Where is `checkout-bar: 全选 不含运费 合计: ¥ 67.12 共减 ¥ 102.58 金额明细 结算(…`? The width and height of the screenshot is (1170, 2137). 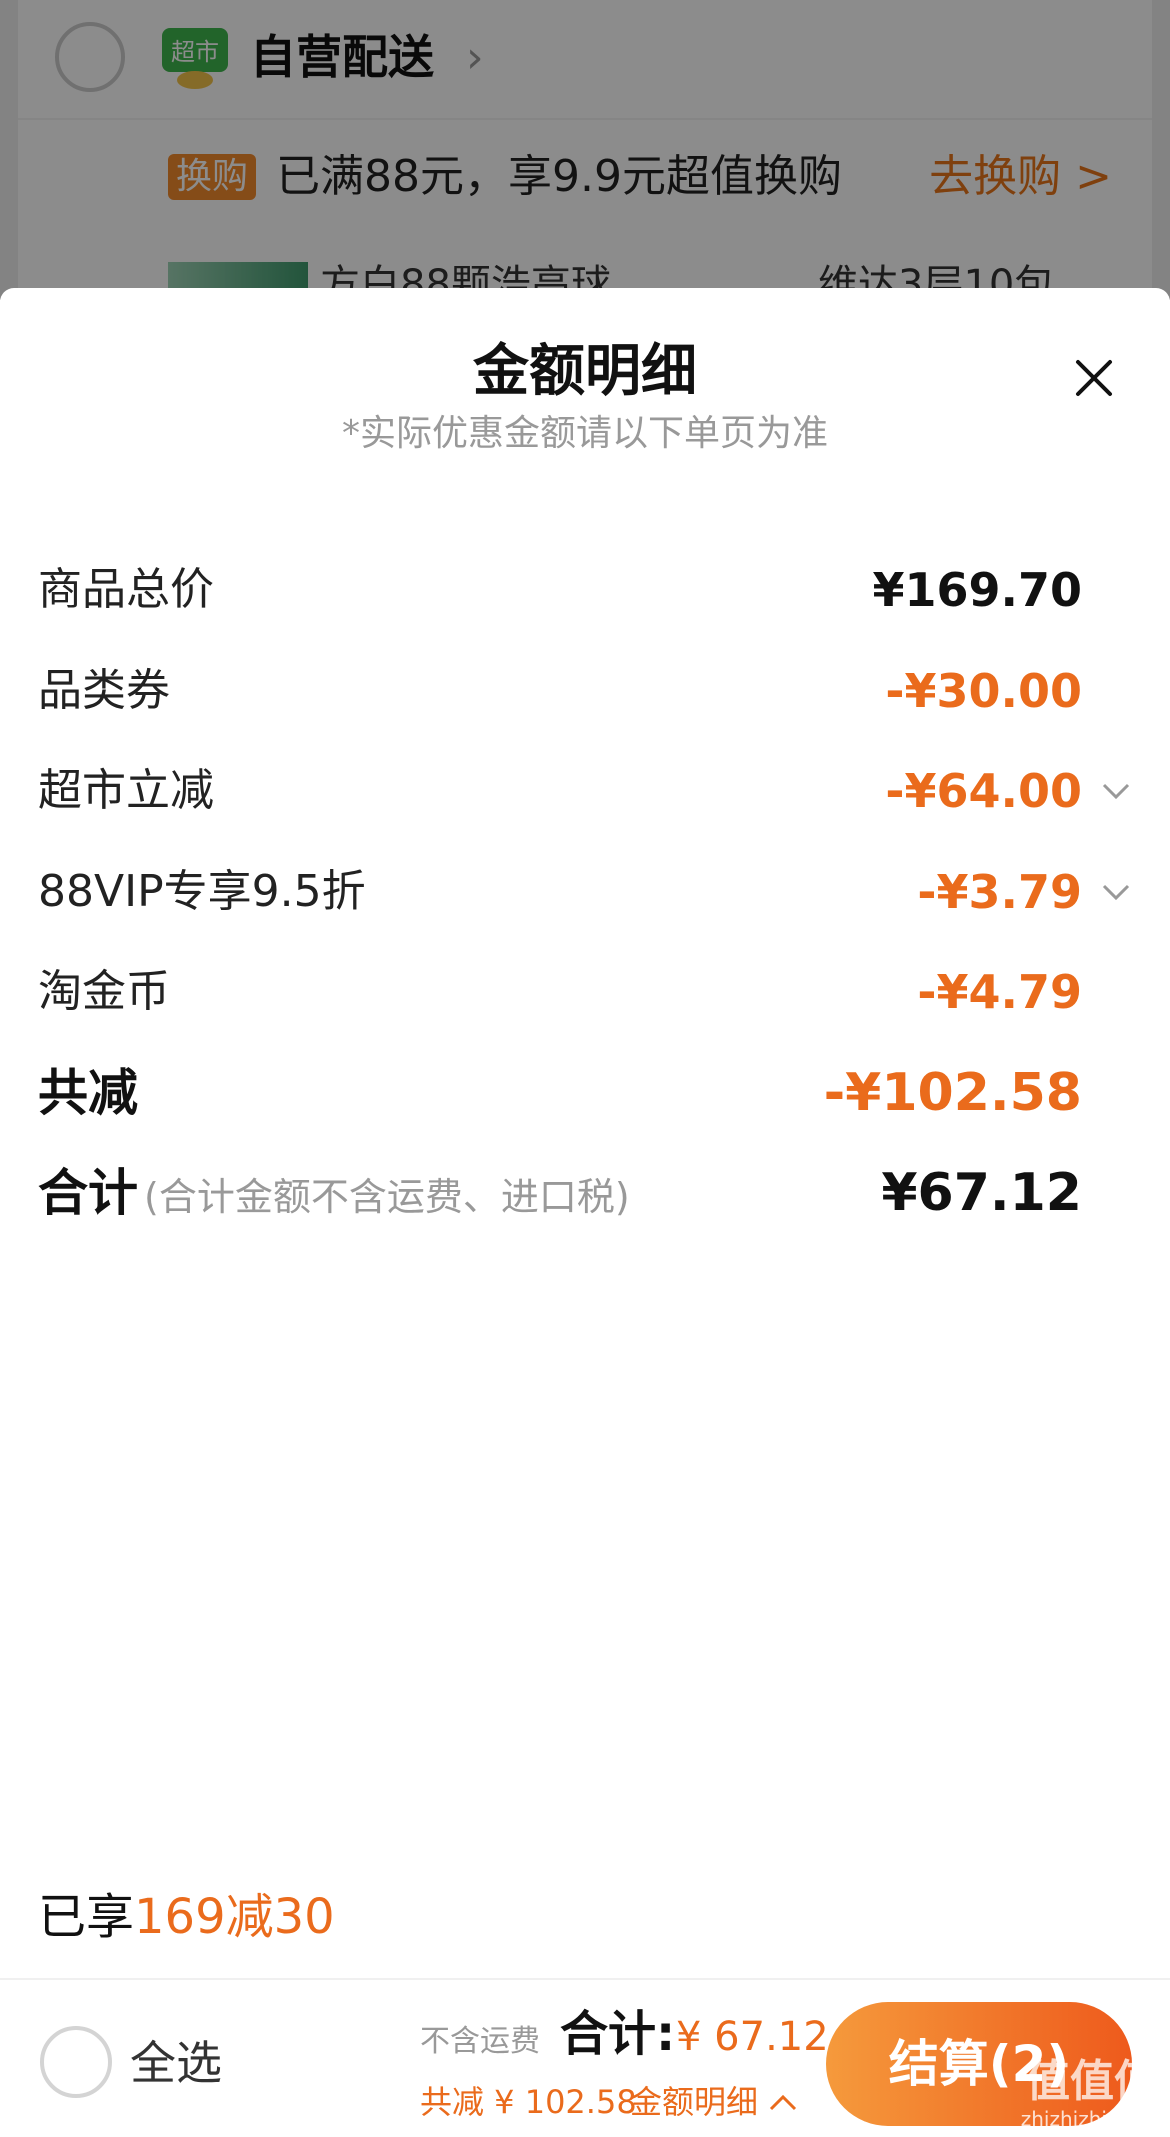 checkout-bar: 全选 不含运费 合计: ¥ 67.12 共减 ¥ 102.58 金额明细 结算(… is located at coordinates (585, 2057).